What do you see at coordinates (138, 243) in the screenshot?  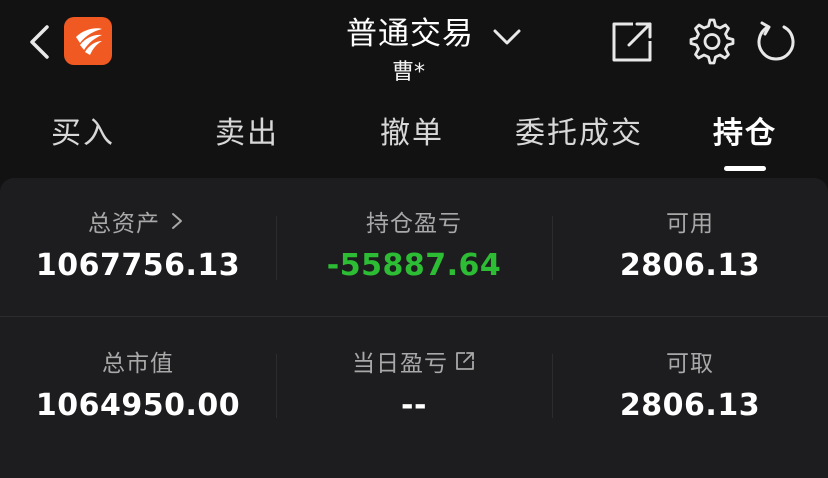 I see `total-assets-cell: 总资产 1067756.13` at bounding box center [138, 243].